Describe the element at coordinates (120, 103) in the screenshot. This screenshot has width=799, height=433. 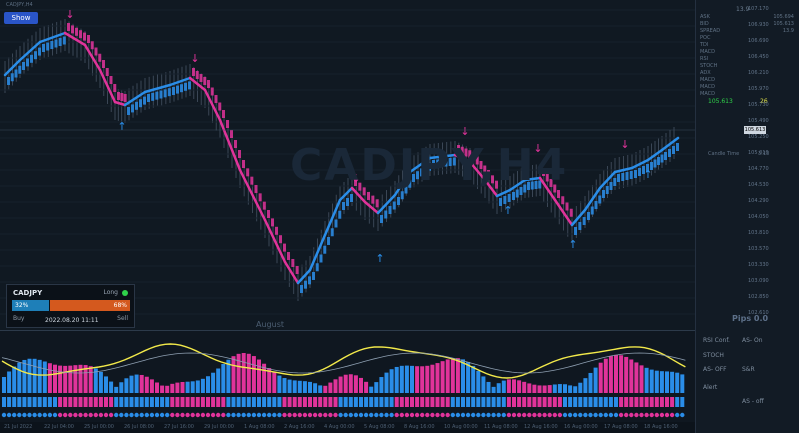
I see `trend-line-segment` at that location.